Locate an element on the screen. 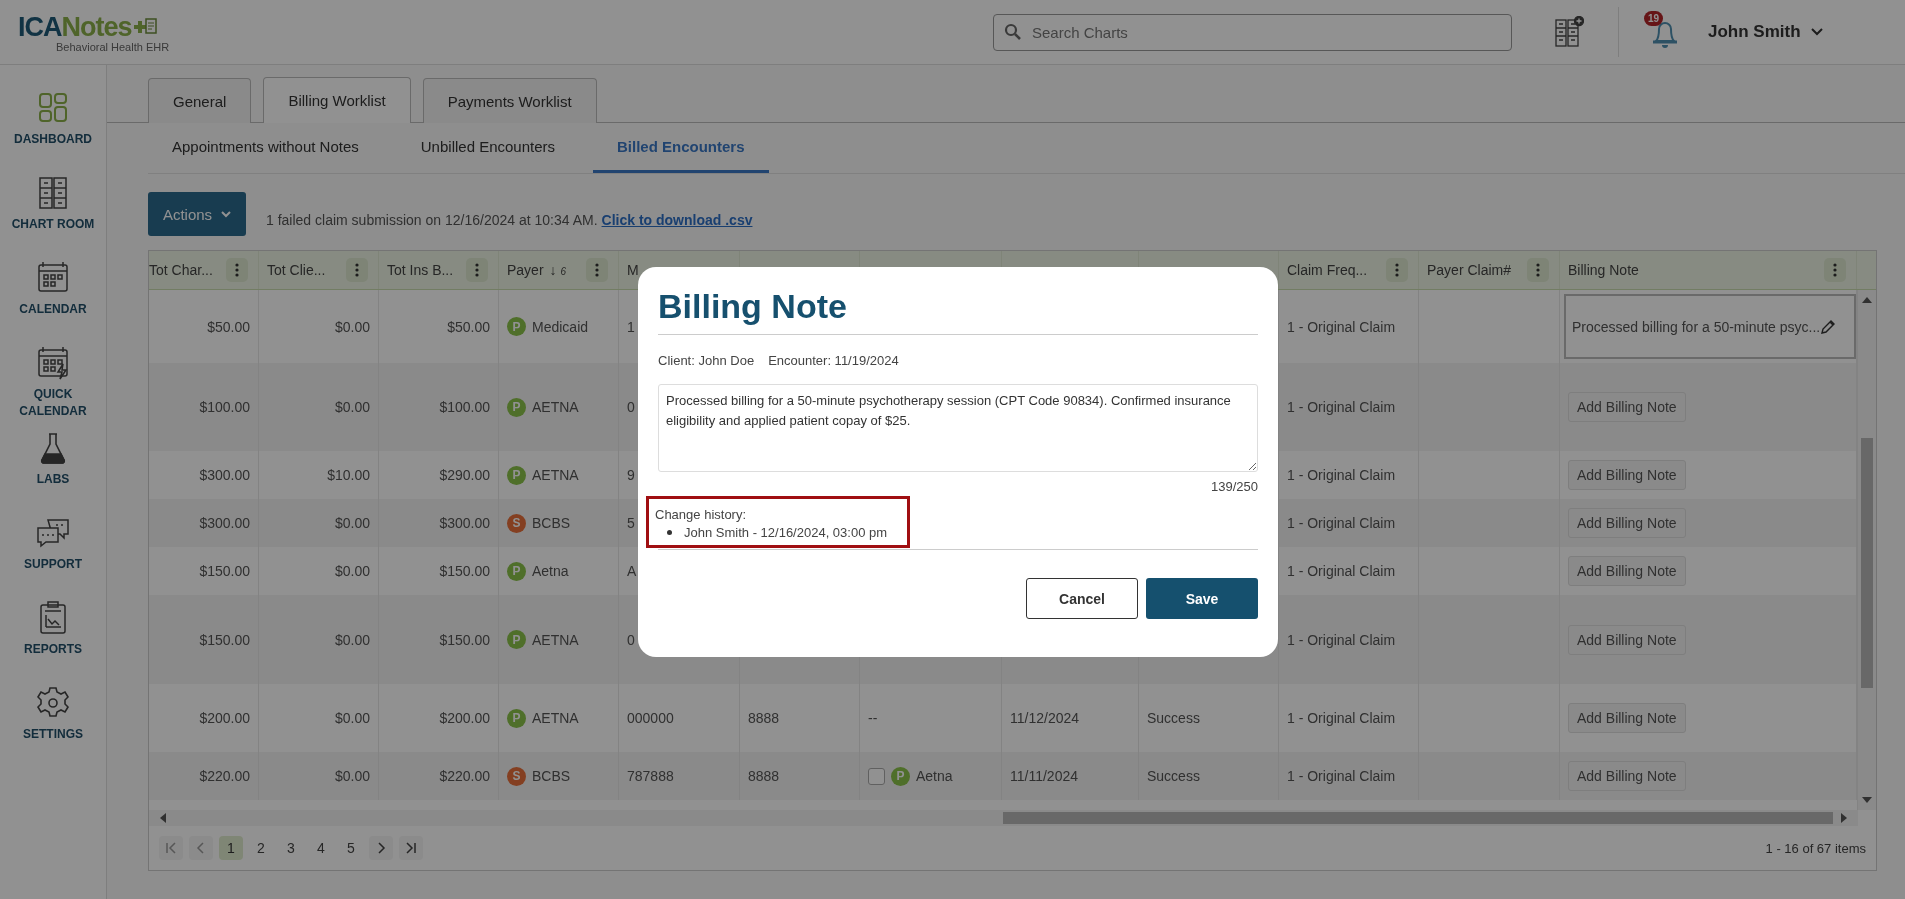 The width and height of the screenshot is (1905, 899). first-page-icon is located at coordinates (171, 848).